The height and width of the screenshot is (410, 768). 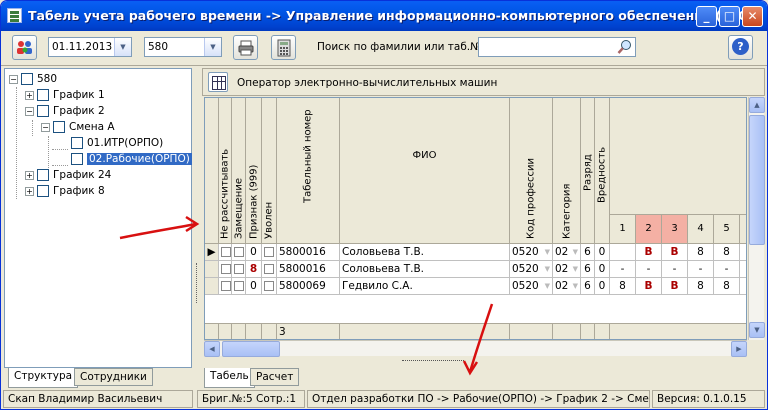 I want to click on column-header-rank: Разряд, so click(x=588, y=171).